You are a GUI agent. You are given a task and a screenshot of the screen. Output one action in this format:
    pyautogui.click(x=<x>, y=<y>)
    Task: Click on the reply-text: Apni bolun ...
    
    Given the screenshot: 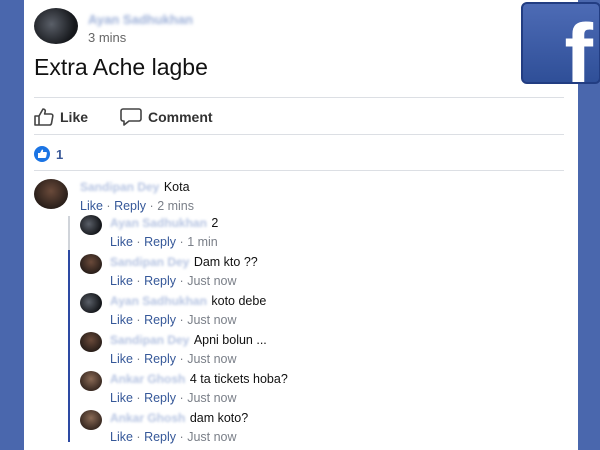 What is the action you would take?
    pyautogui.click(x=230, y=340)
    